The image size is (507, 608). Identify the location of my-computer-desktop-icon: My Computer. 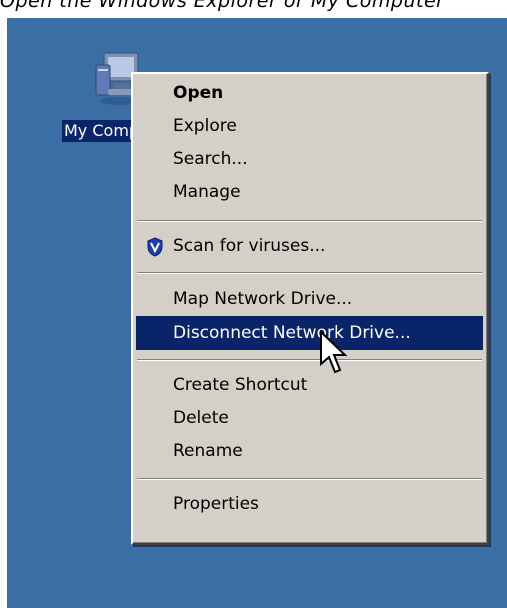
(112, 104).